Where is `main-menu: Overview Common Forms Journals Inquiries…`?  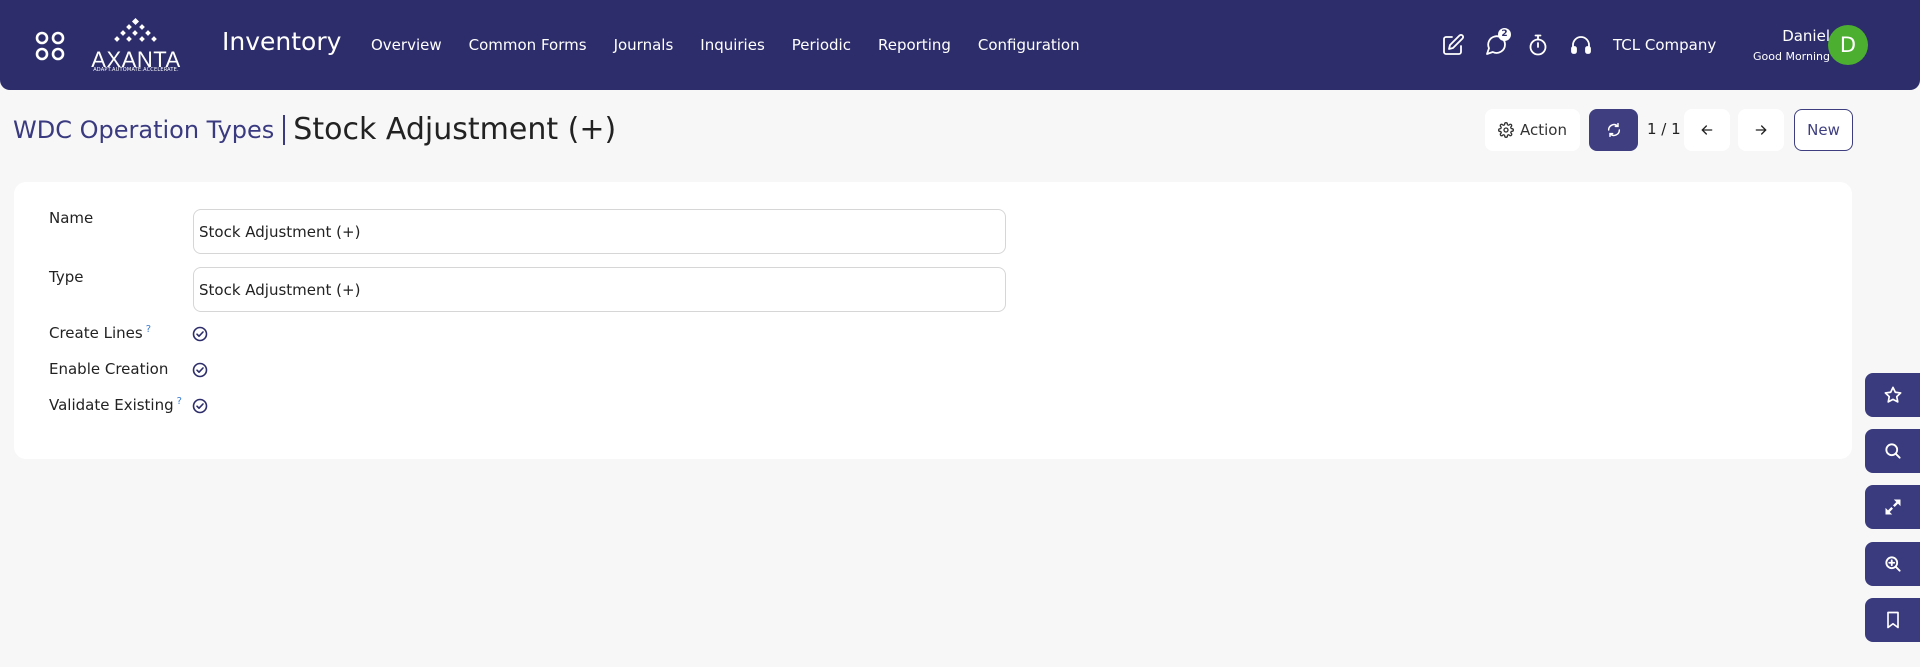
main-menu: Overview Common Forms Journals Inquiries… is located at coordinates (739, 45).